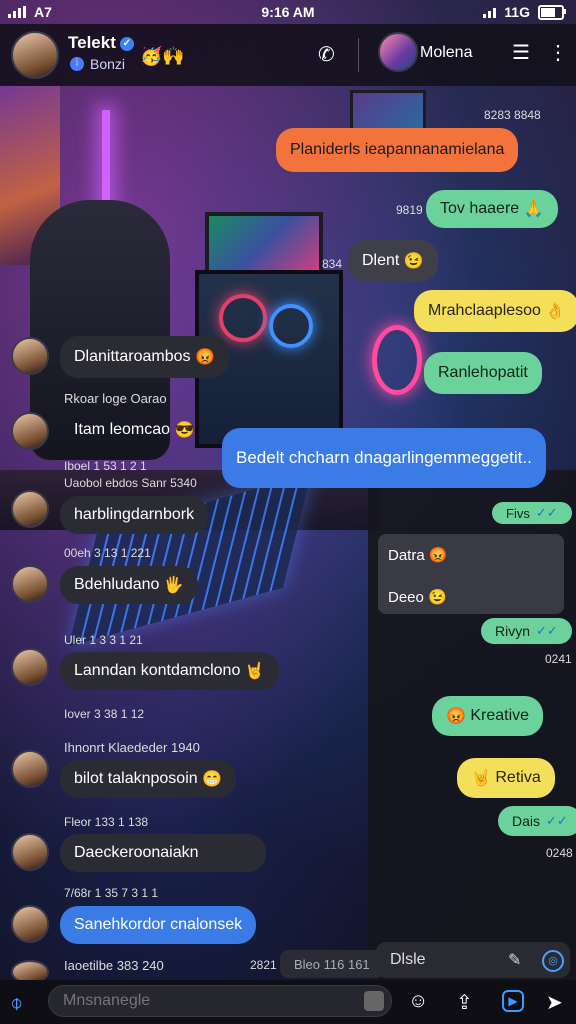 This screenshot has width=576, height=1024. Describe the element at coordinates (162, 56) in the screenshot. I see `header-emoji: 🥳🙌` at that location.